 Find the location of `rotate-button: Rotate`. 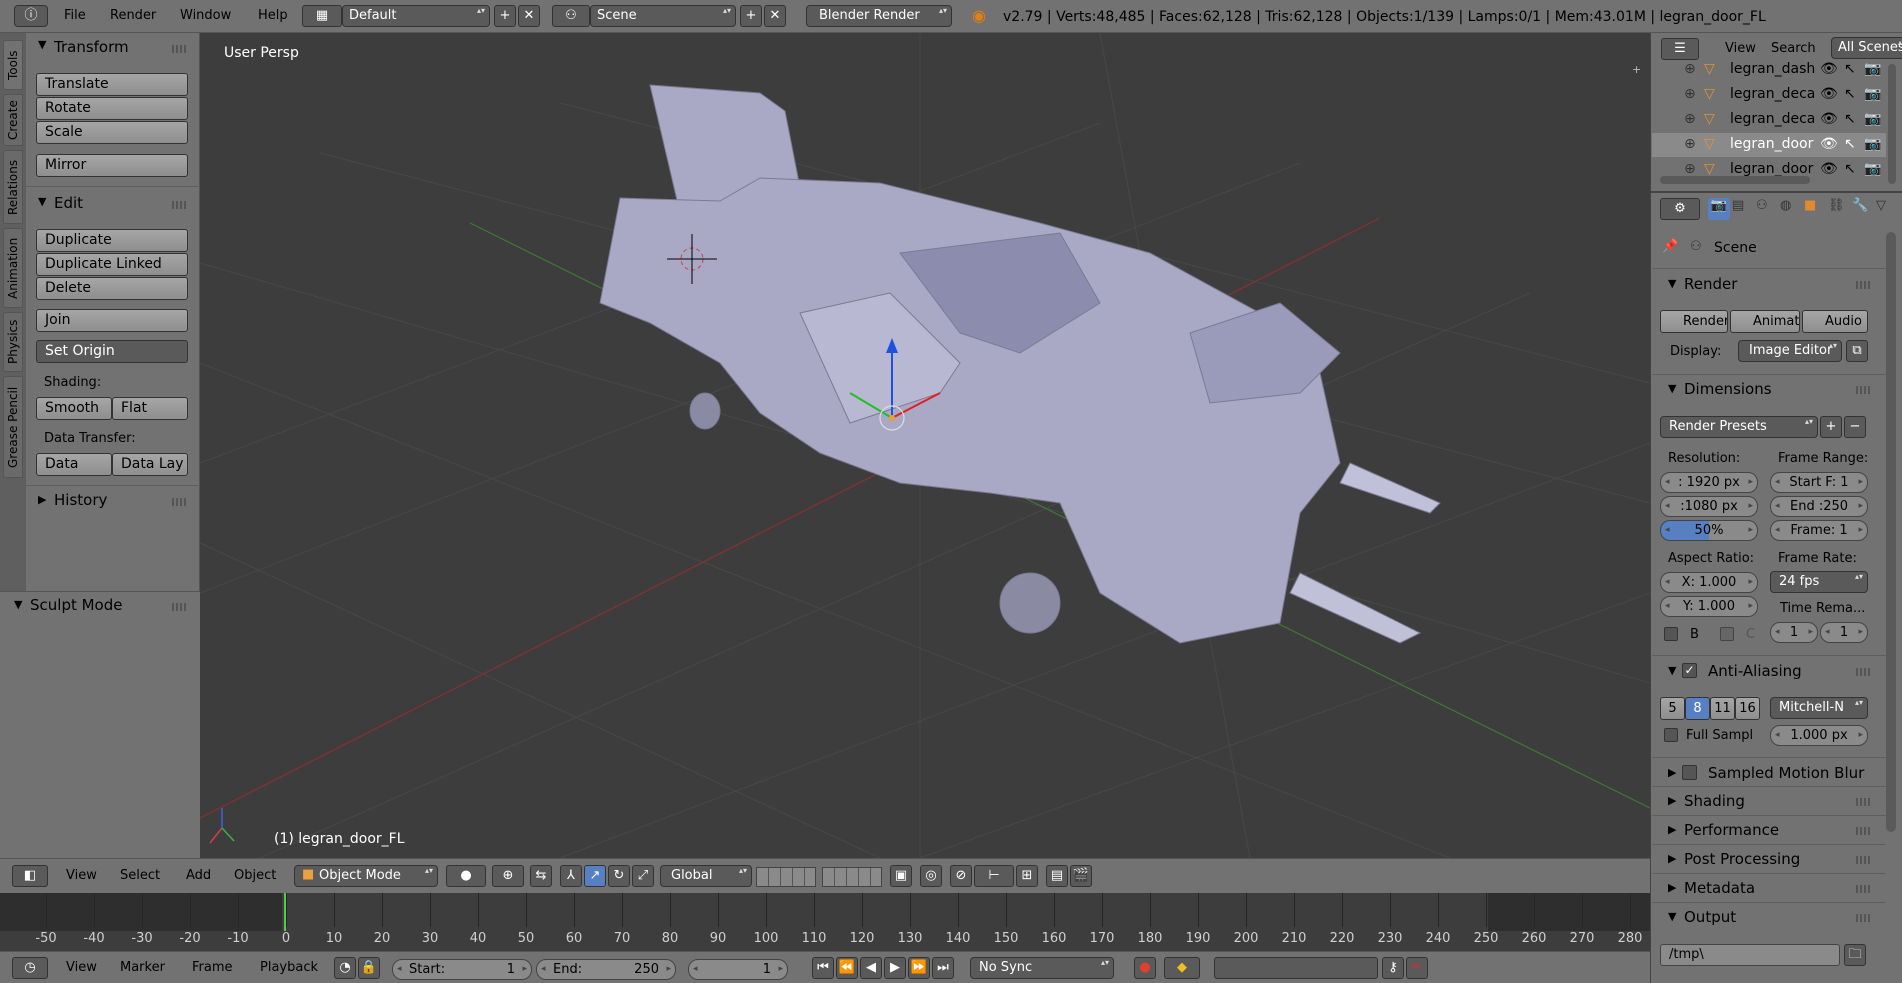

rotate-button: Rotate is located at coordinates (112, 108).